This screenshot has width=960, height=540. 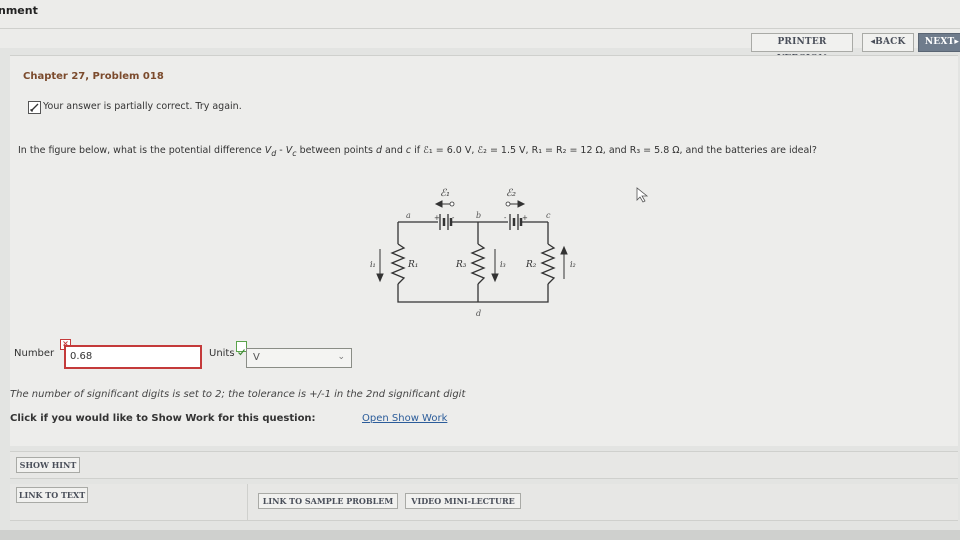 I want to click on show-hint-button: SHOW HINT, so click(x=48, y=465).